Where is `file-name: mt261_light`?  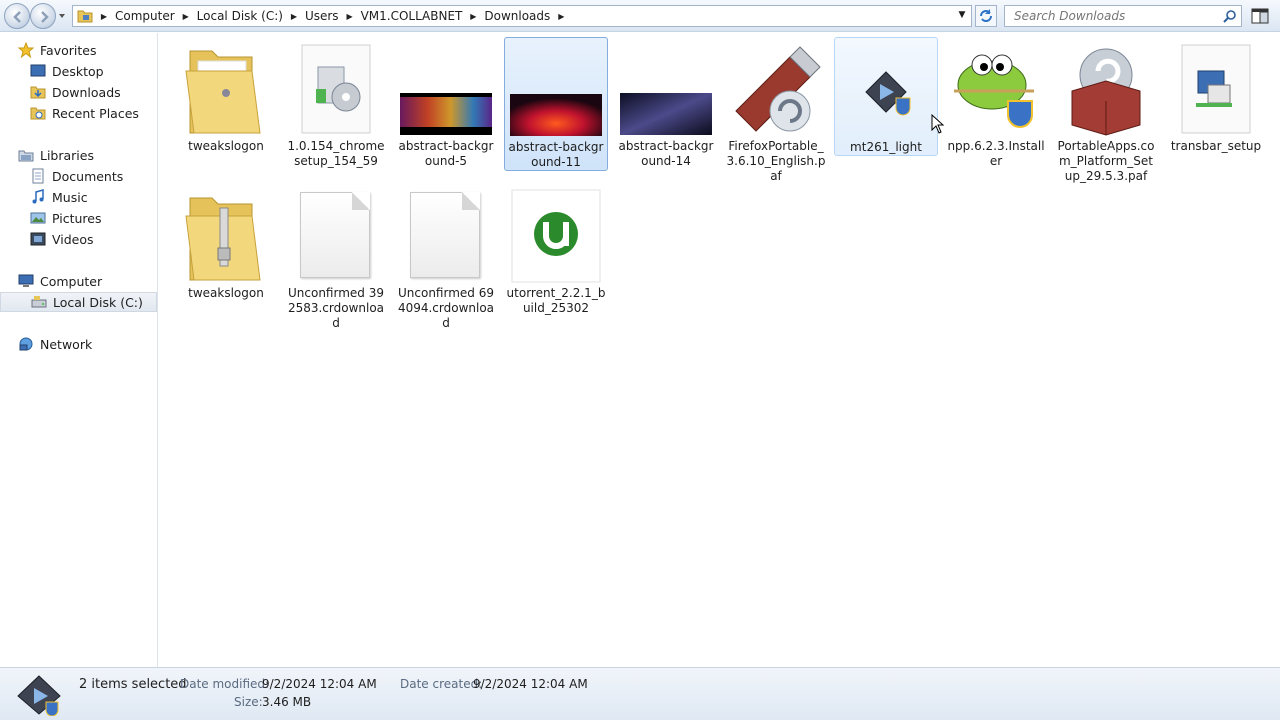
file-name: mt261_light is located at coordinates (886, 147).